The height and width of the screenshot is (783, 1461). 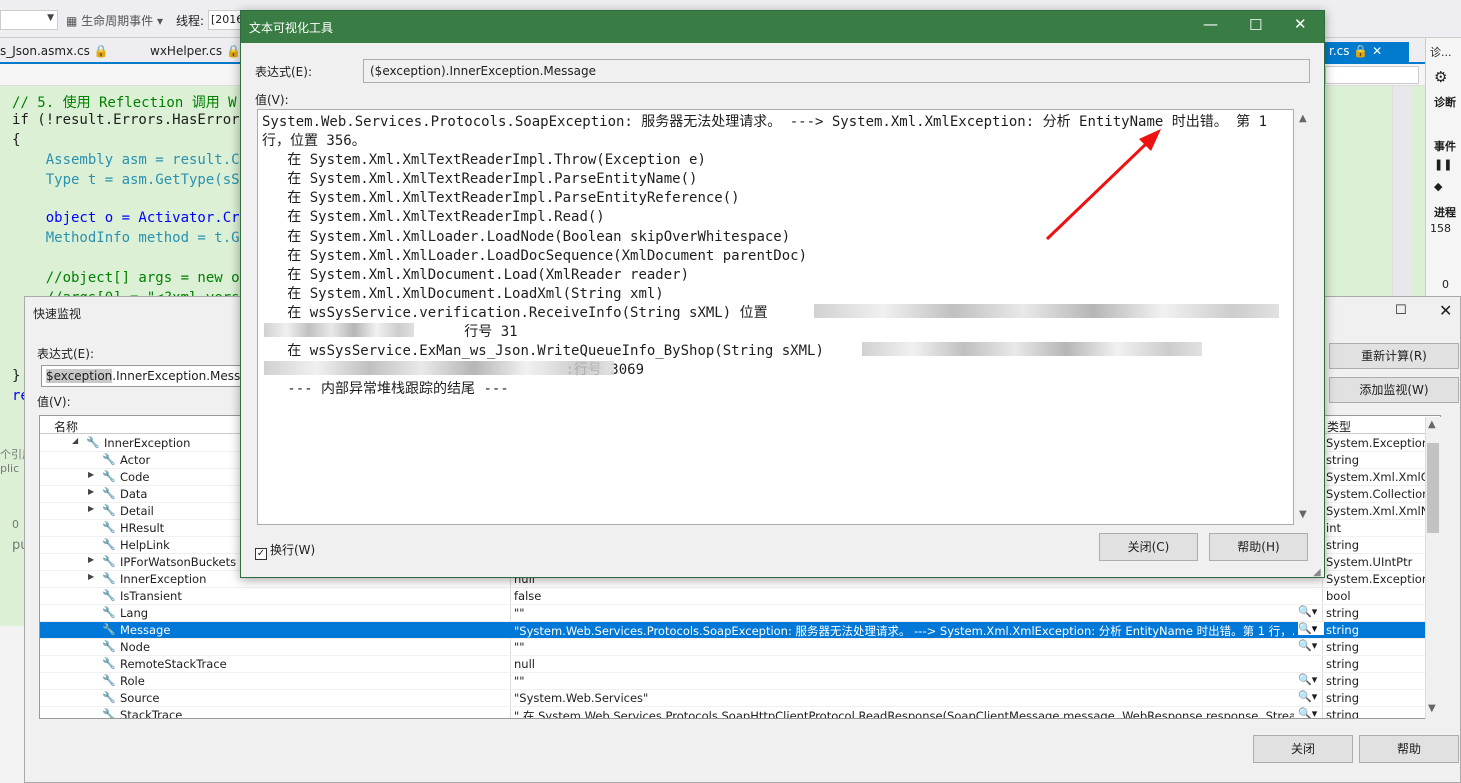 What do you see at coordinates (29, 20) in the screenshot?
I see `ide-dropdown: ▼` at bounding box center [29, 20].